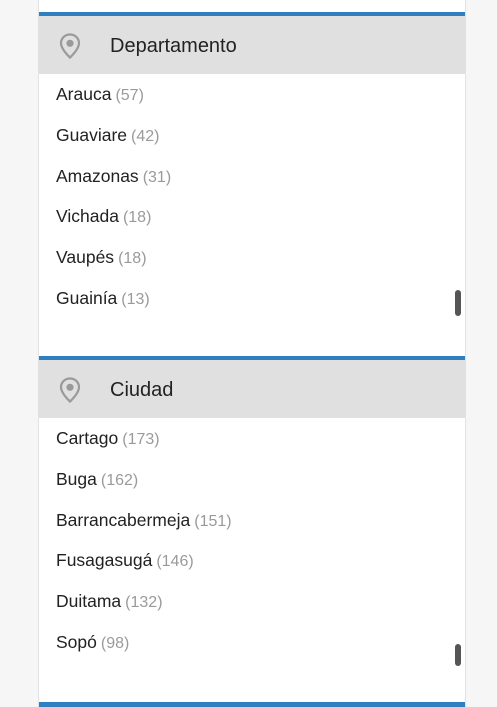  What do you see at coordinates (458, 655) in the screenshot?
I see `ciudad-scrollbar-thumb` at bounding box center [458, 655].